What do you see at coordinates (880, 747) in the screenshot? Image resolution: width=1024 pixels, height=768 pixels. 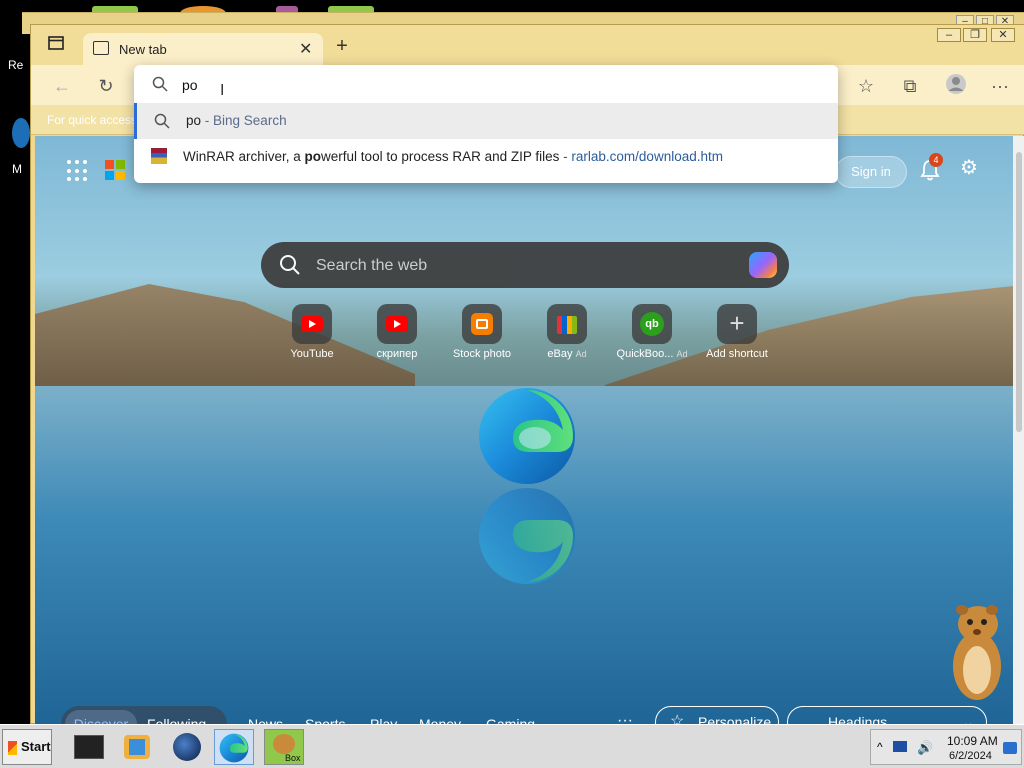 I see `tray-expand-icon: ^` at bounding box center [880, 747].